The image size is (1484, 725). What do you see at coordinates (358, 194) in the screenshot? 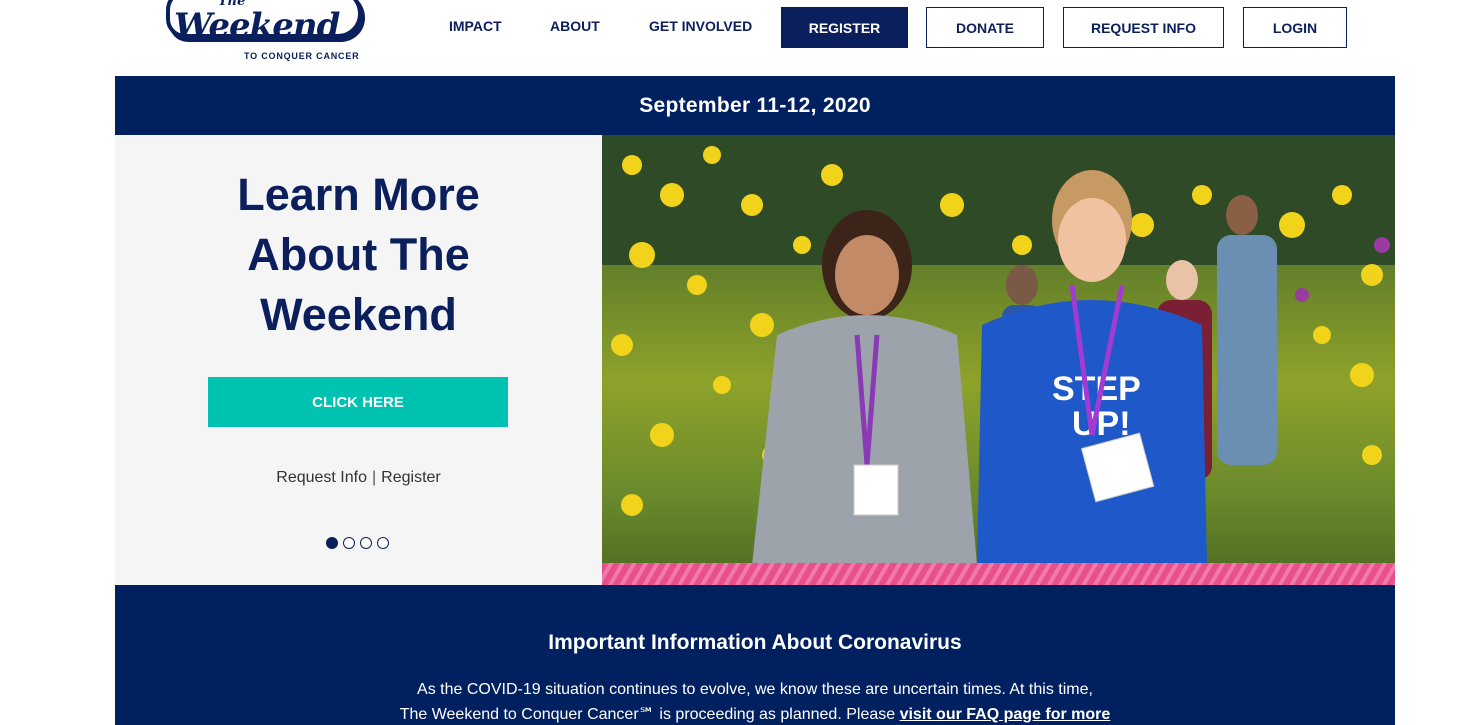
I see `hero-title-line-1: Learn More` at bounding box center [358, 194].